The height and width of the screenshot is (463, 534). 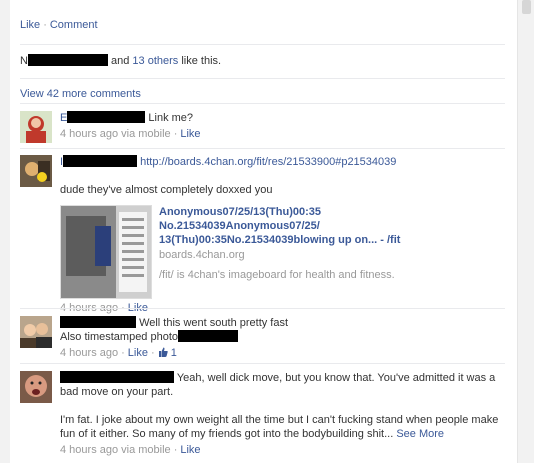 What do you see at coordinates (208, 336) in the screenshot?
I see `redacted-text` at bounding box center [208, 336].